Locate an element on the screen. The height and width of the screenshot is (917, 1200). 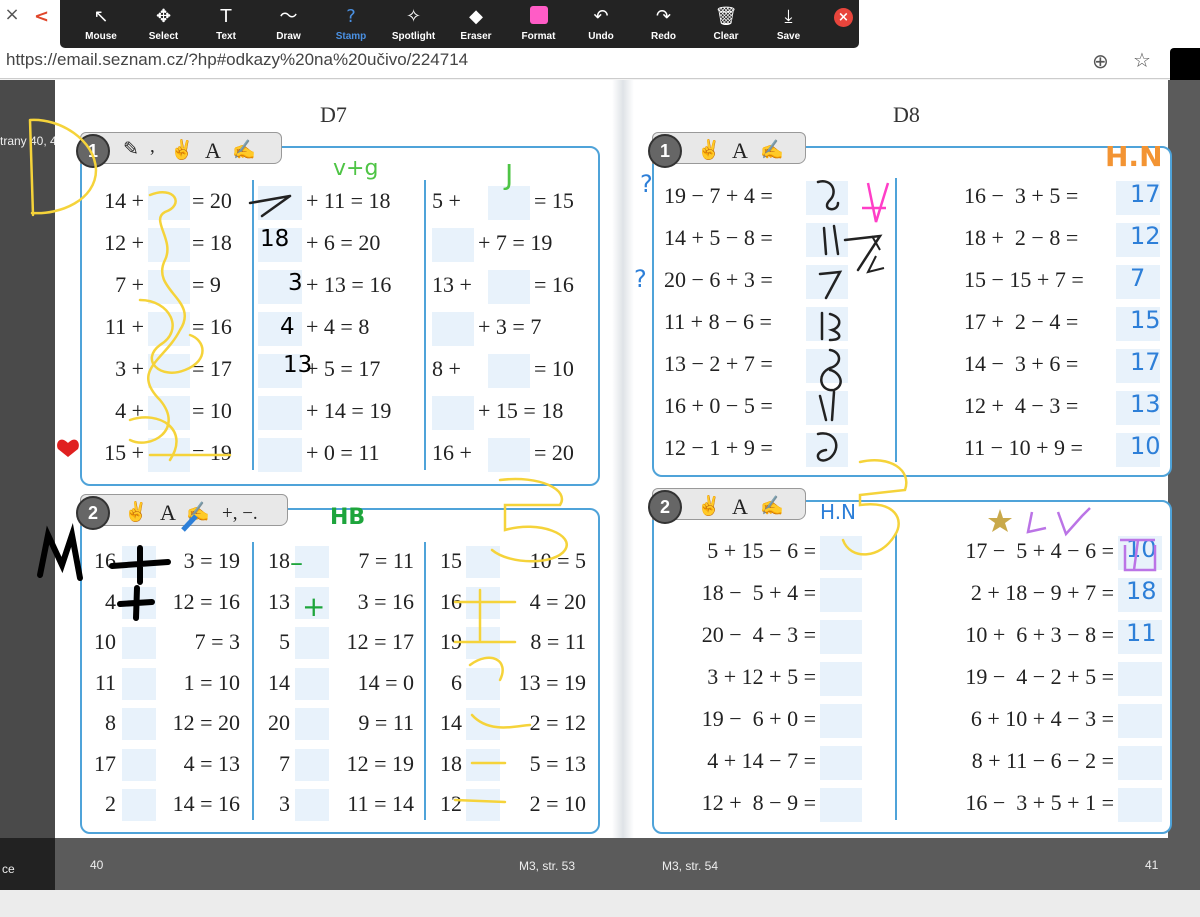
handwritten-note-j: J is located at coordinates (509, 174).